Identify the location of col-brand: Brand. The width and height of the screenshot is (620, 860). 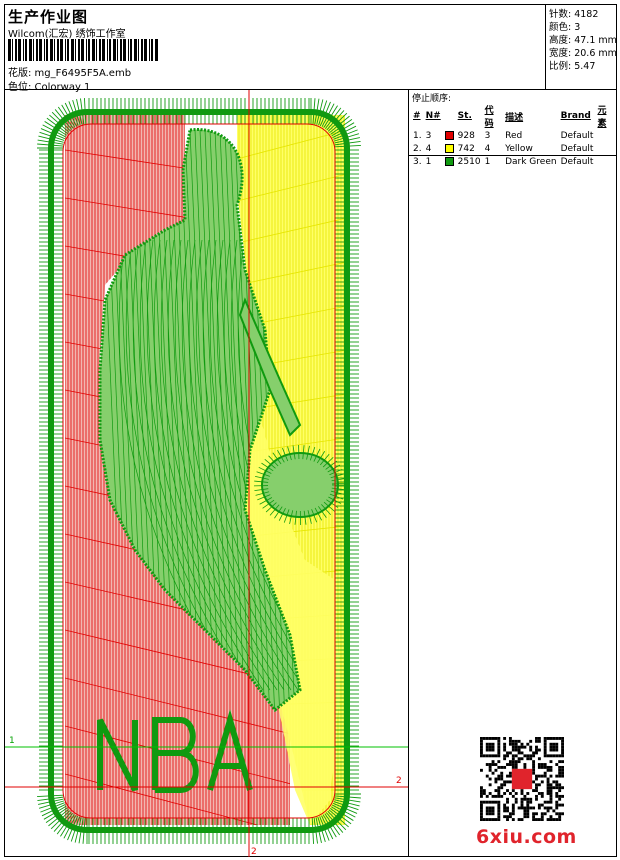
(575, 116).